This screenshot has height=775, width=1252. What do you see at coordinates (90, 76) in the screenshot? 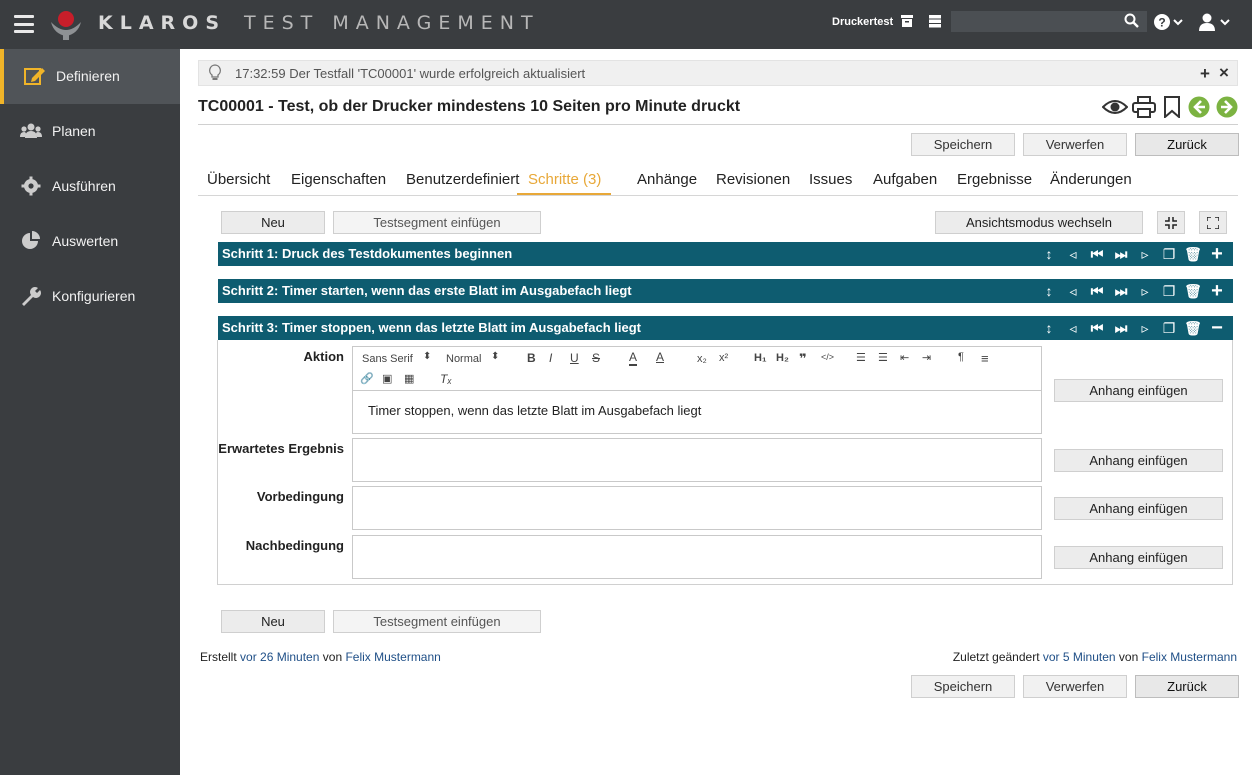
I see `sidebar-item-definieren: Definieren` at bounding box center [90, 76].